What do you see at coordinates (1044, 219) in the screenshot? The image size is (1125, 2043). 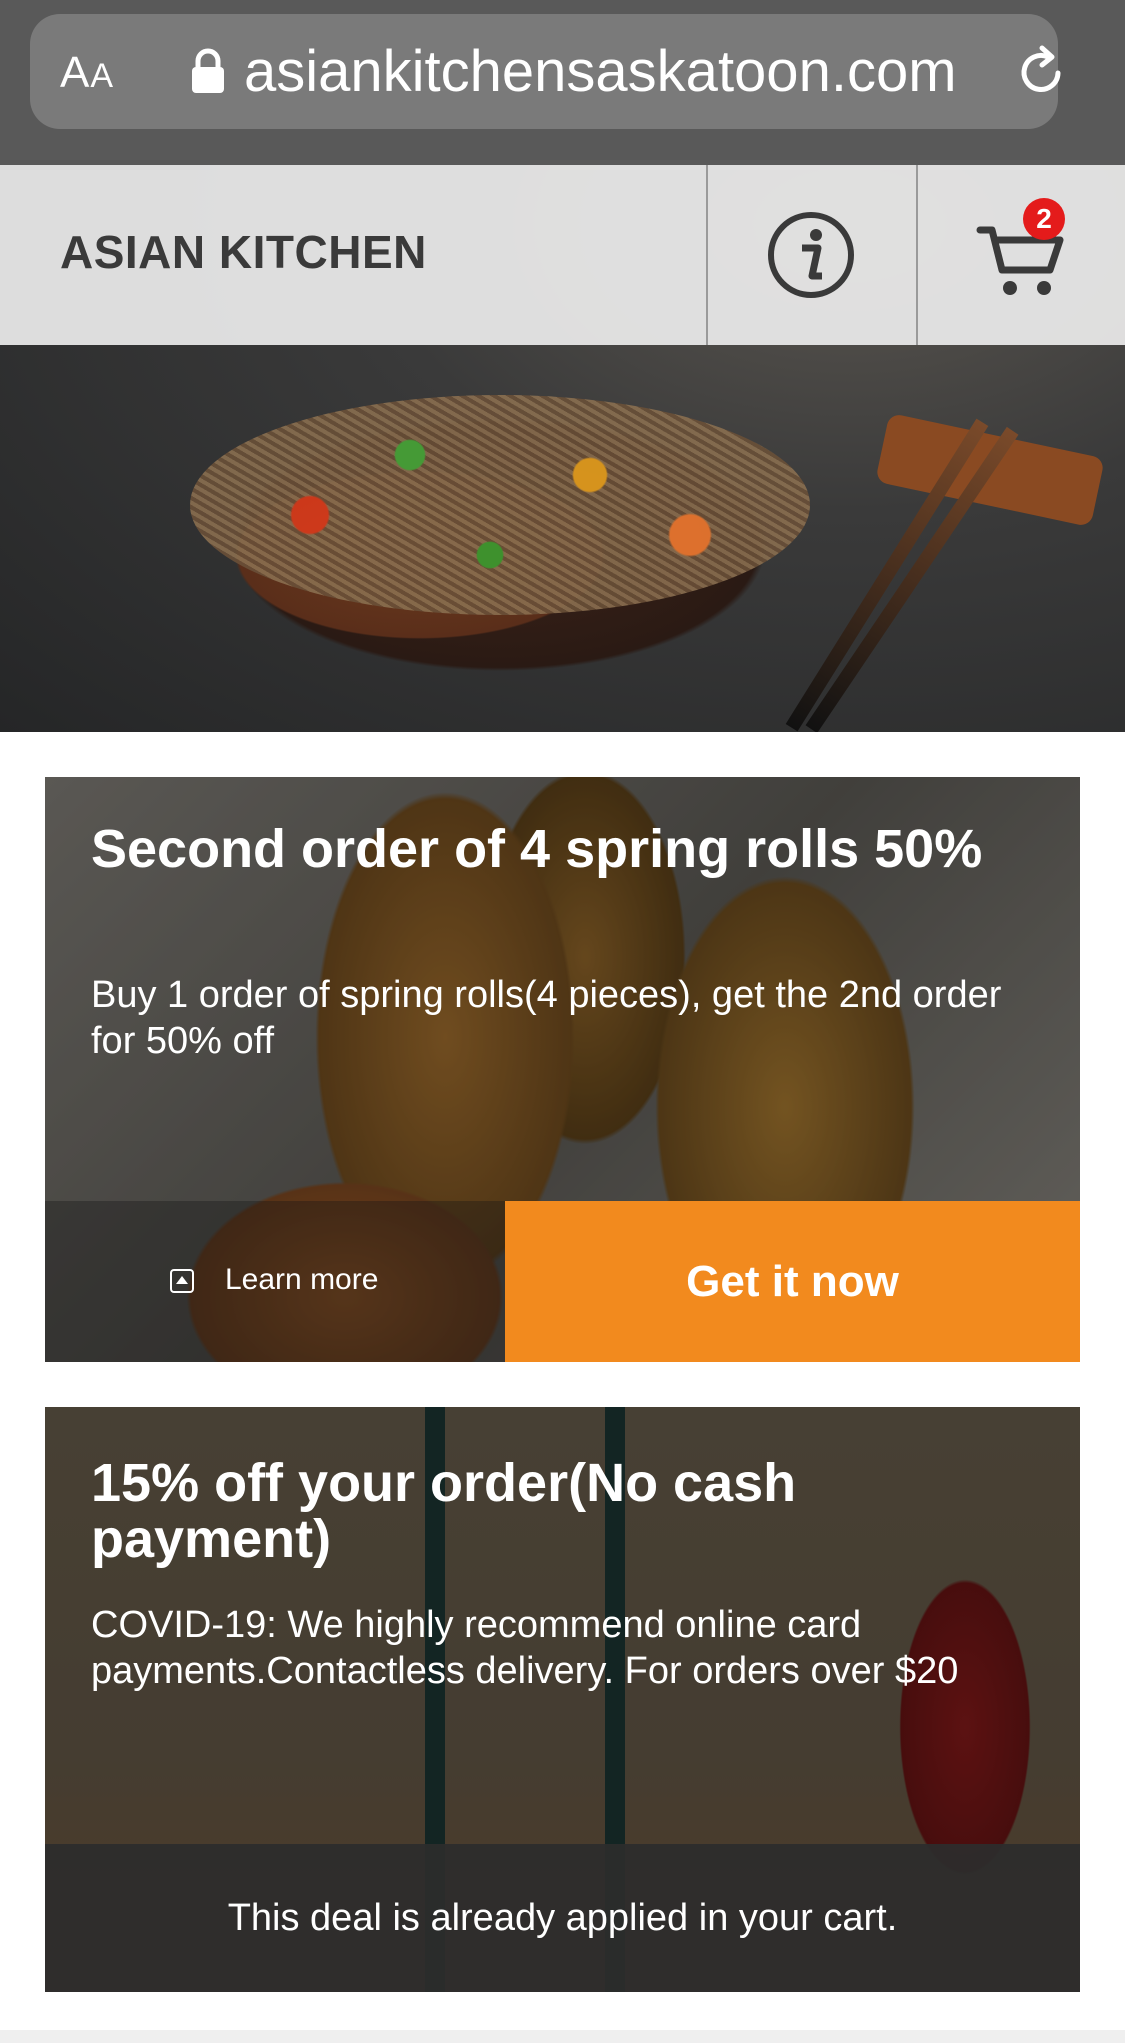 I see `cart-count-badge: 2` at bounding box center [1044, 219].